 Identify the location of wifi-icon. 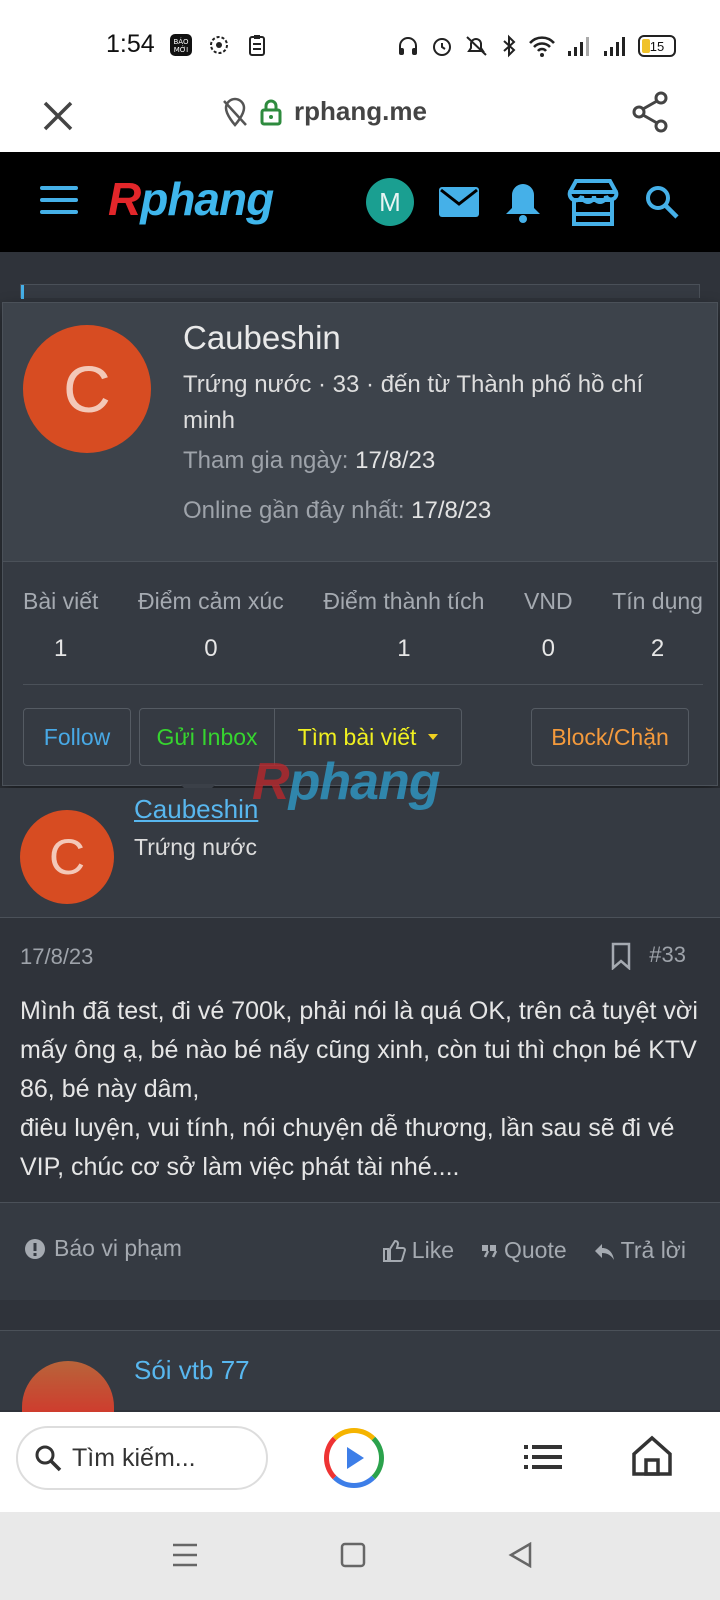
(542, 46).